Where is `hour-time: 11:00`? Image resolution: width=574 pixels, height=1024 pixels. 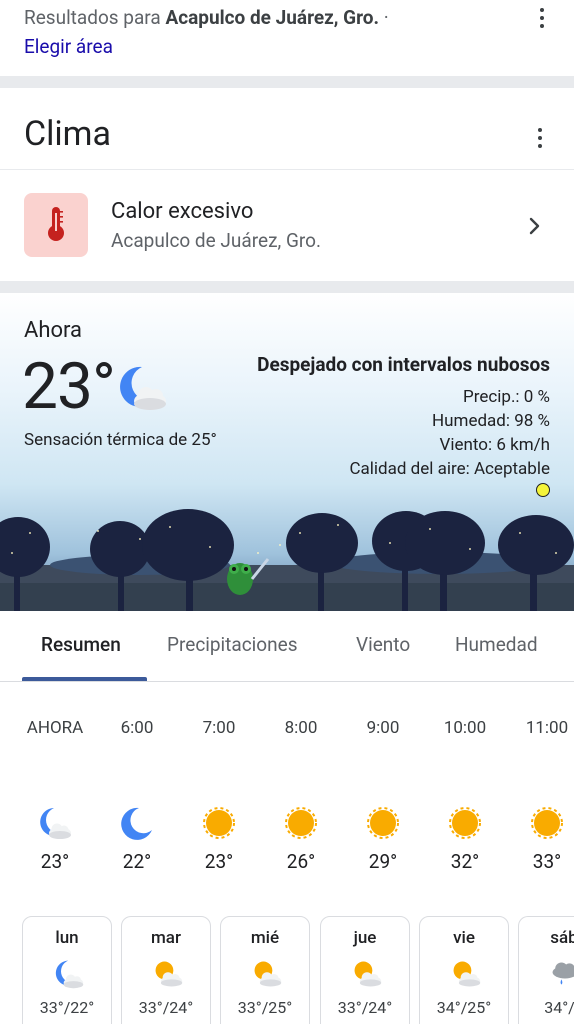
hour-time: 11:00 is located at coordinates (547, 728).